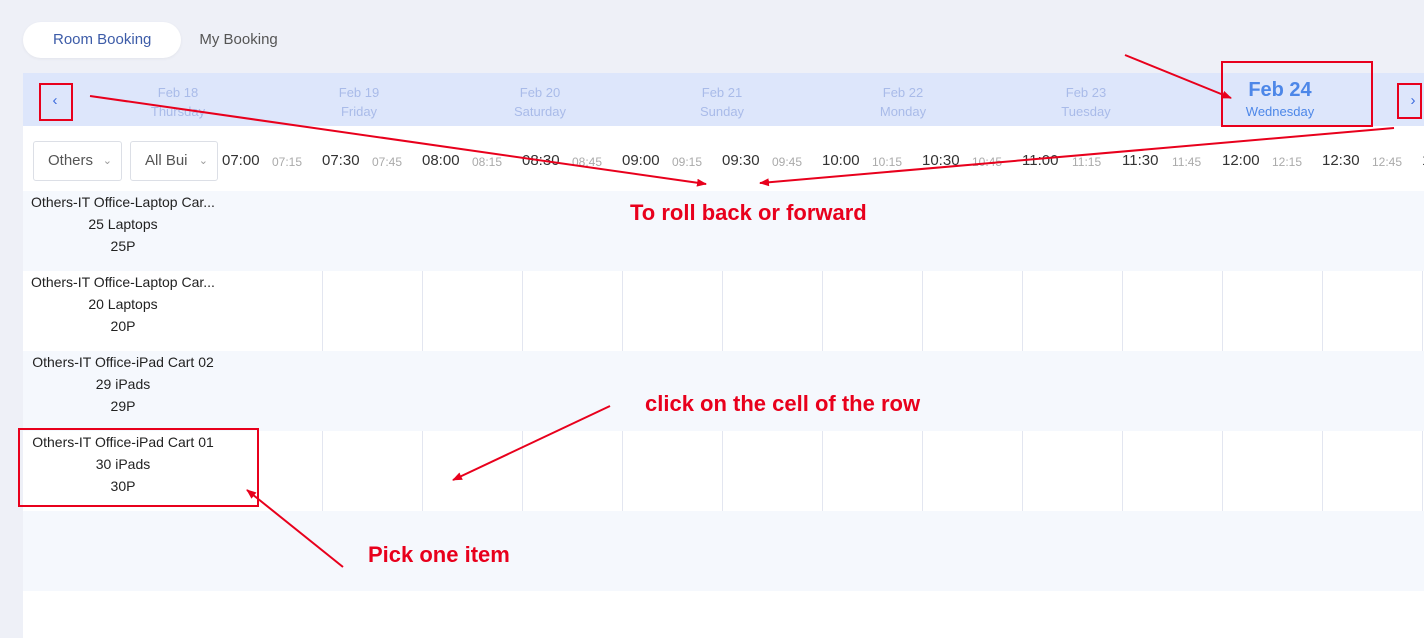 The height and width of the screenshot is (638, 1424). Describe the element at coordinates (1086, 92) in the screenshot. I see `date-label: Feb 23` at that location.